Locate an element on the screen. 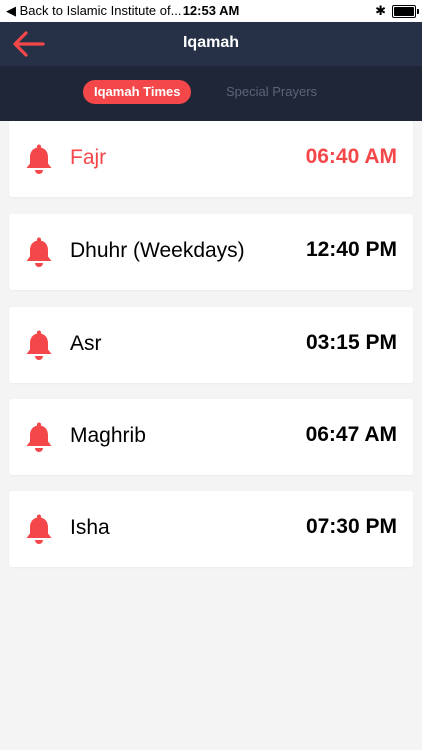 Image resolution: width=422 pixels, height=750 pixels. tab-special-prayers: Special Prayers is located at coordinates (271, 92).